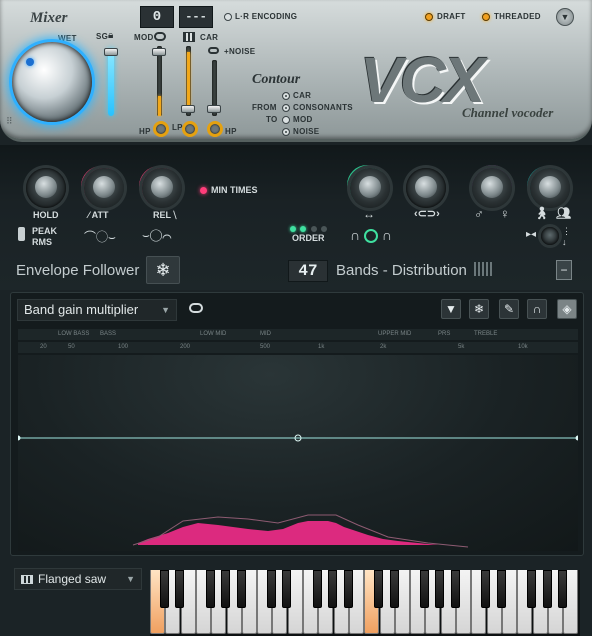 The width and height of the screenshot is (592, 636). I want to click on contour-to-noise: NOISE, so click(300, 131).